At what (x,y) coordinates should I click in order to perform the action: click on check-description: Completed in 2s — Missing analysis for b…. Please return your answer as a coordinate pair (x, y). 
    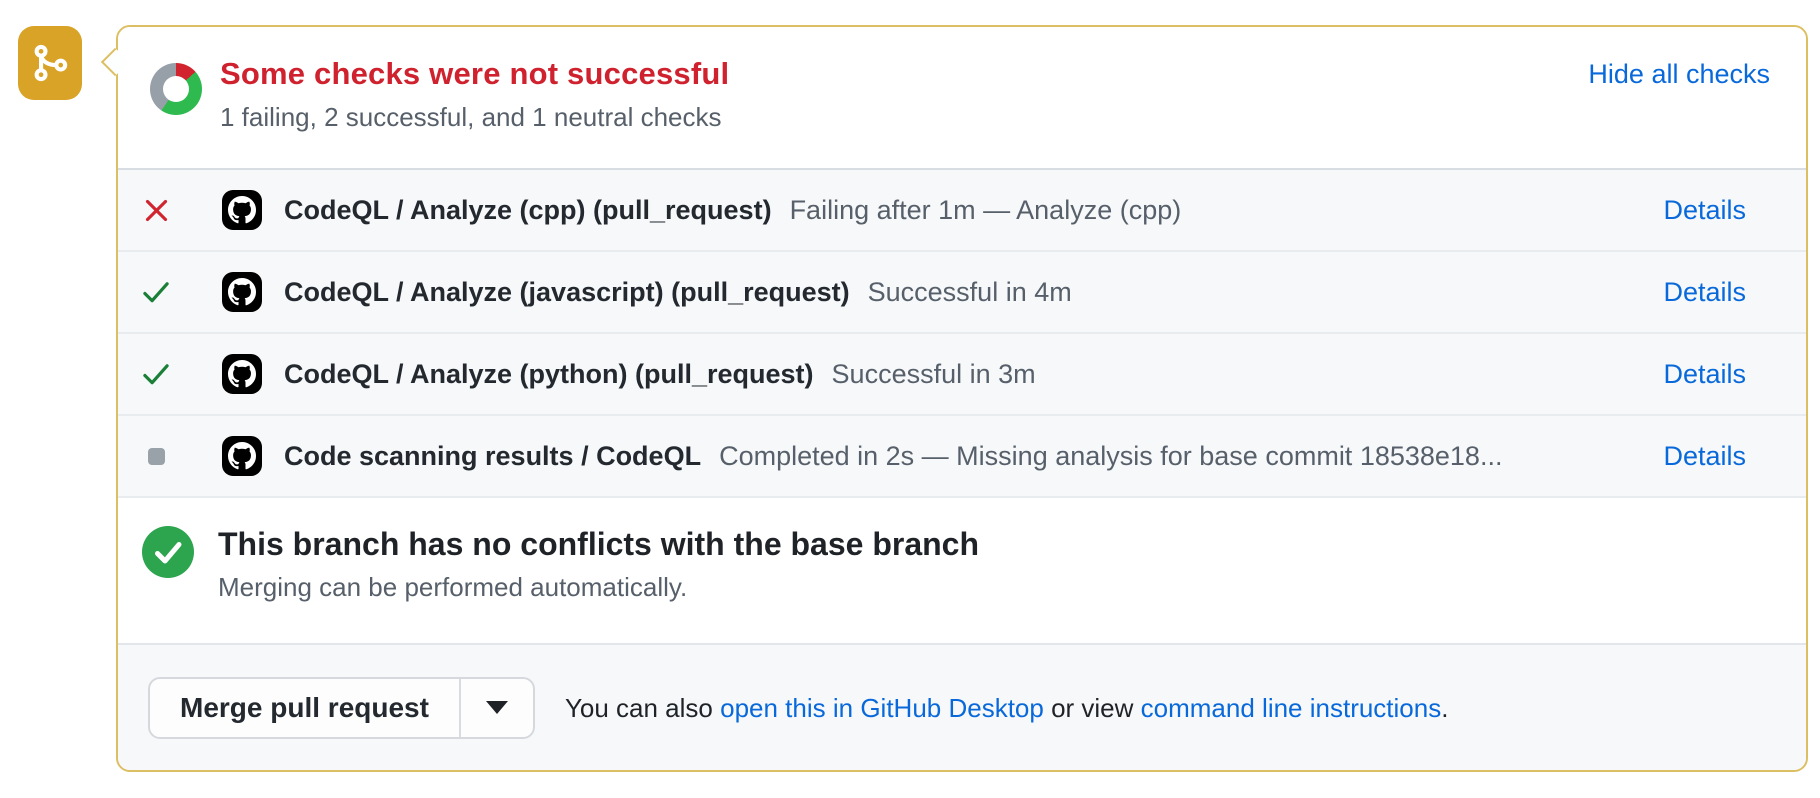
    Looking at the image, I should click on (1111, 455).